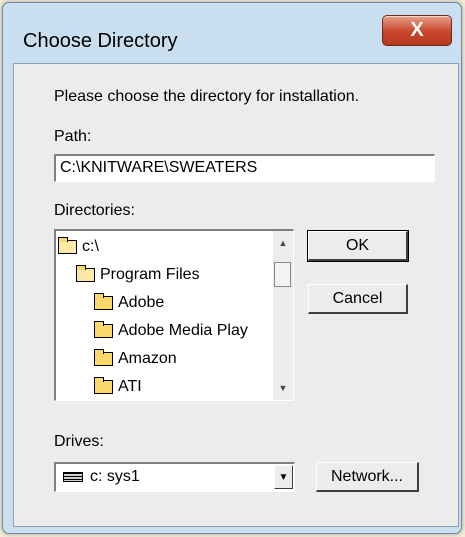 The height and width of the screenshot is (537, 465). Describe the element at coordinates (244, 168) in the screenshot. I see `path-input: C:\KNITWARE\SWEATERS` at that location.